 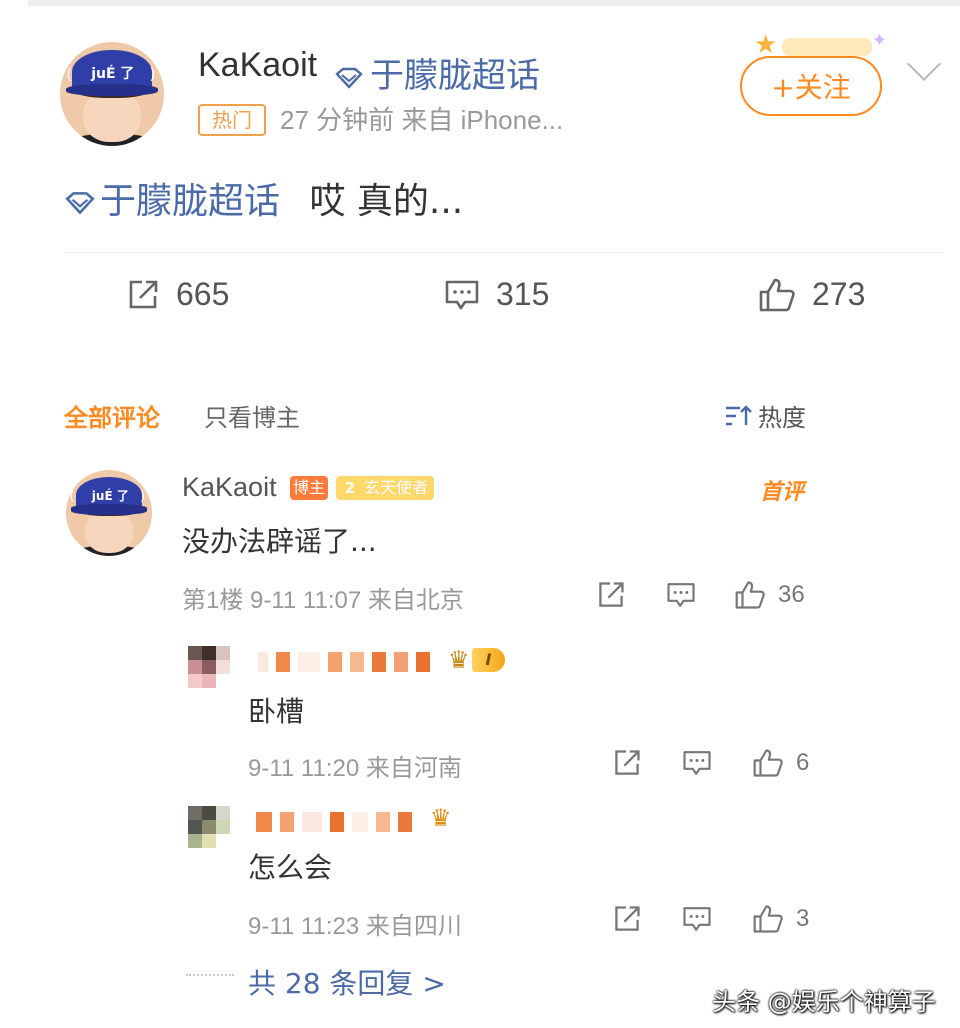 I want to click on sparkle-icon: ✦, so click(x=880, y=40).